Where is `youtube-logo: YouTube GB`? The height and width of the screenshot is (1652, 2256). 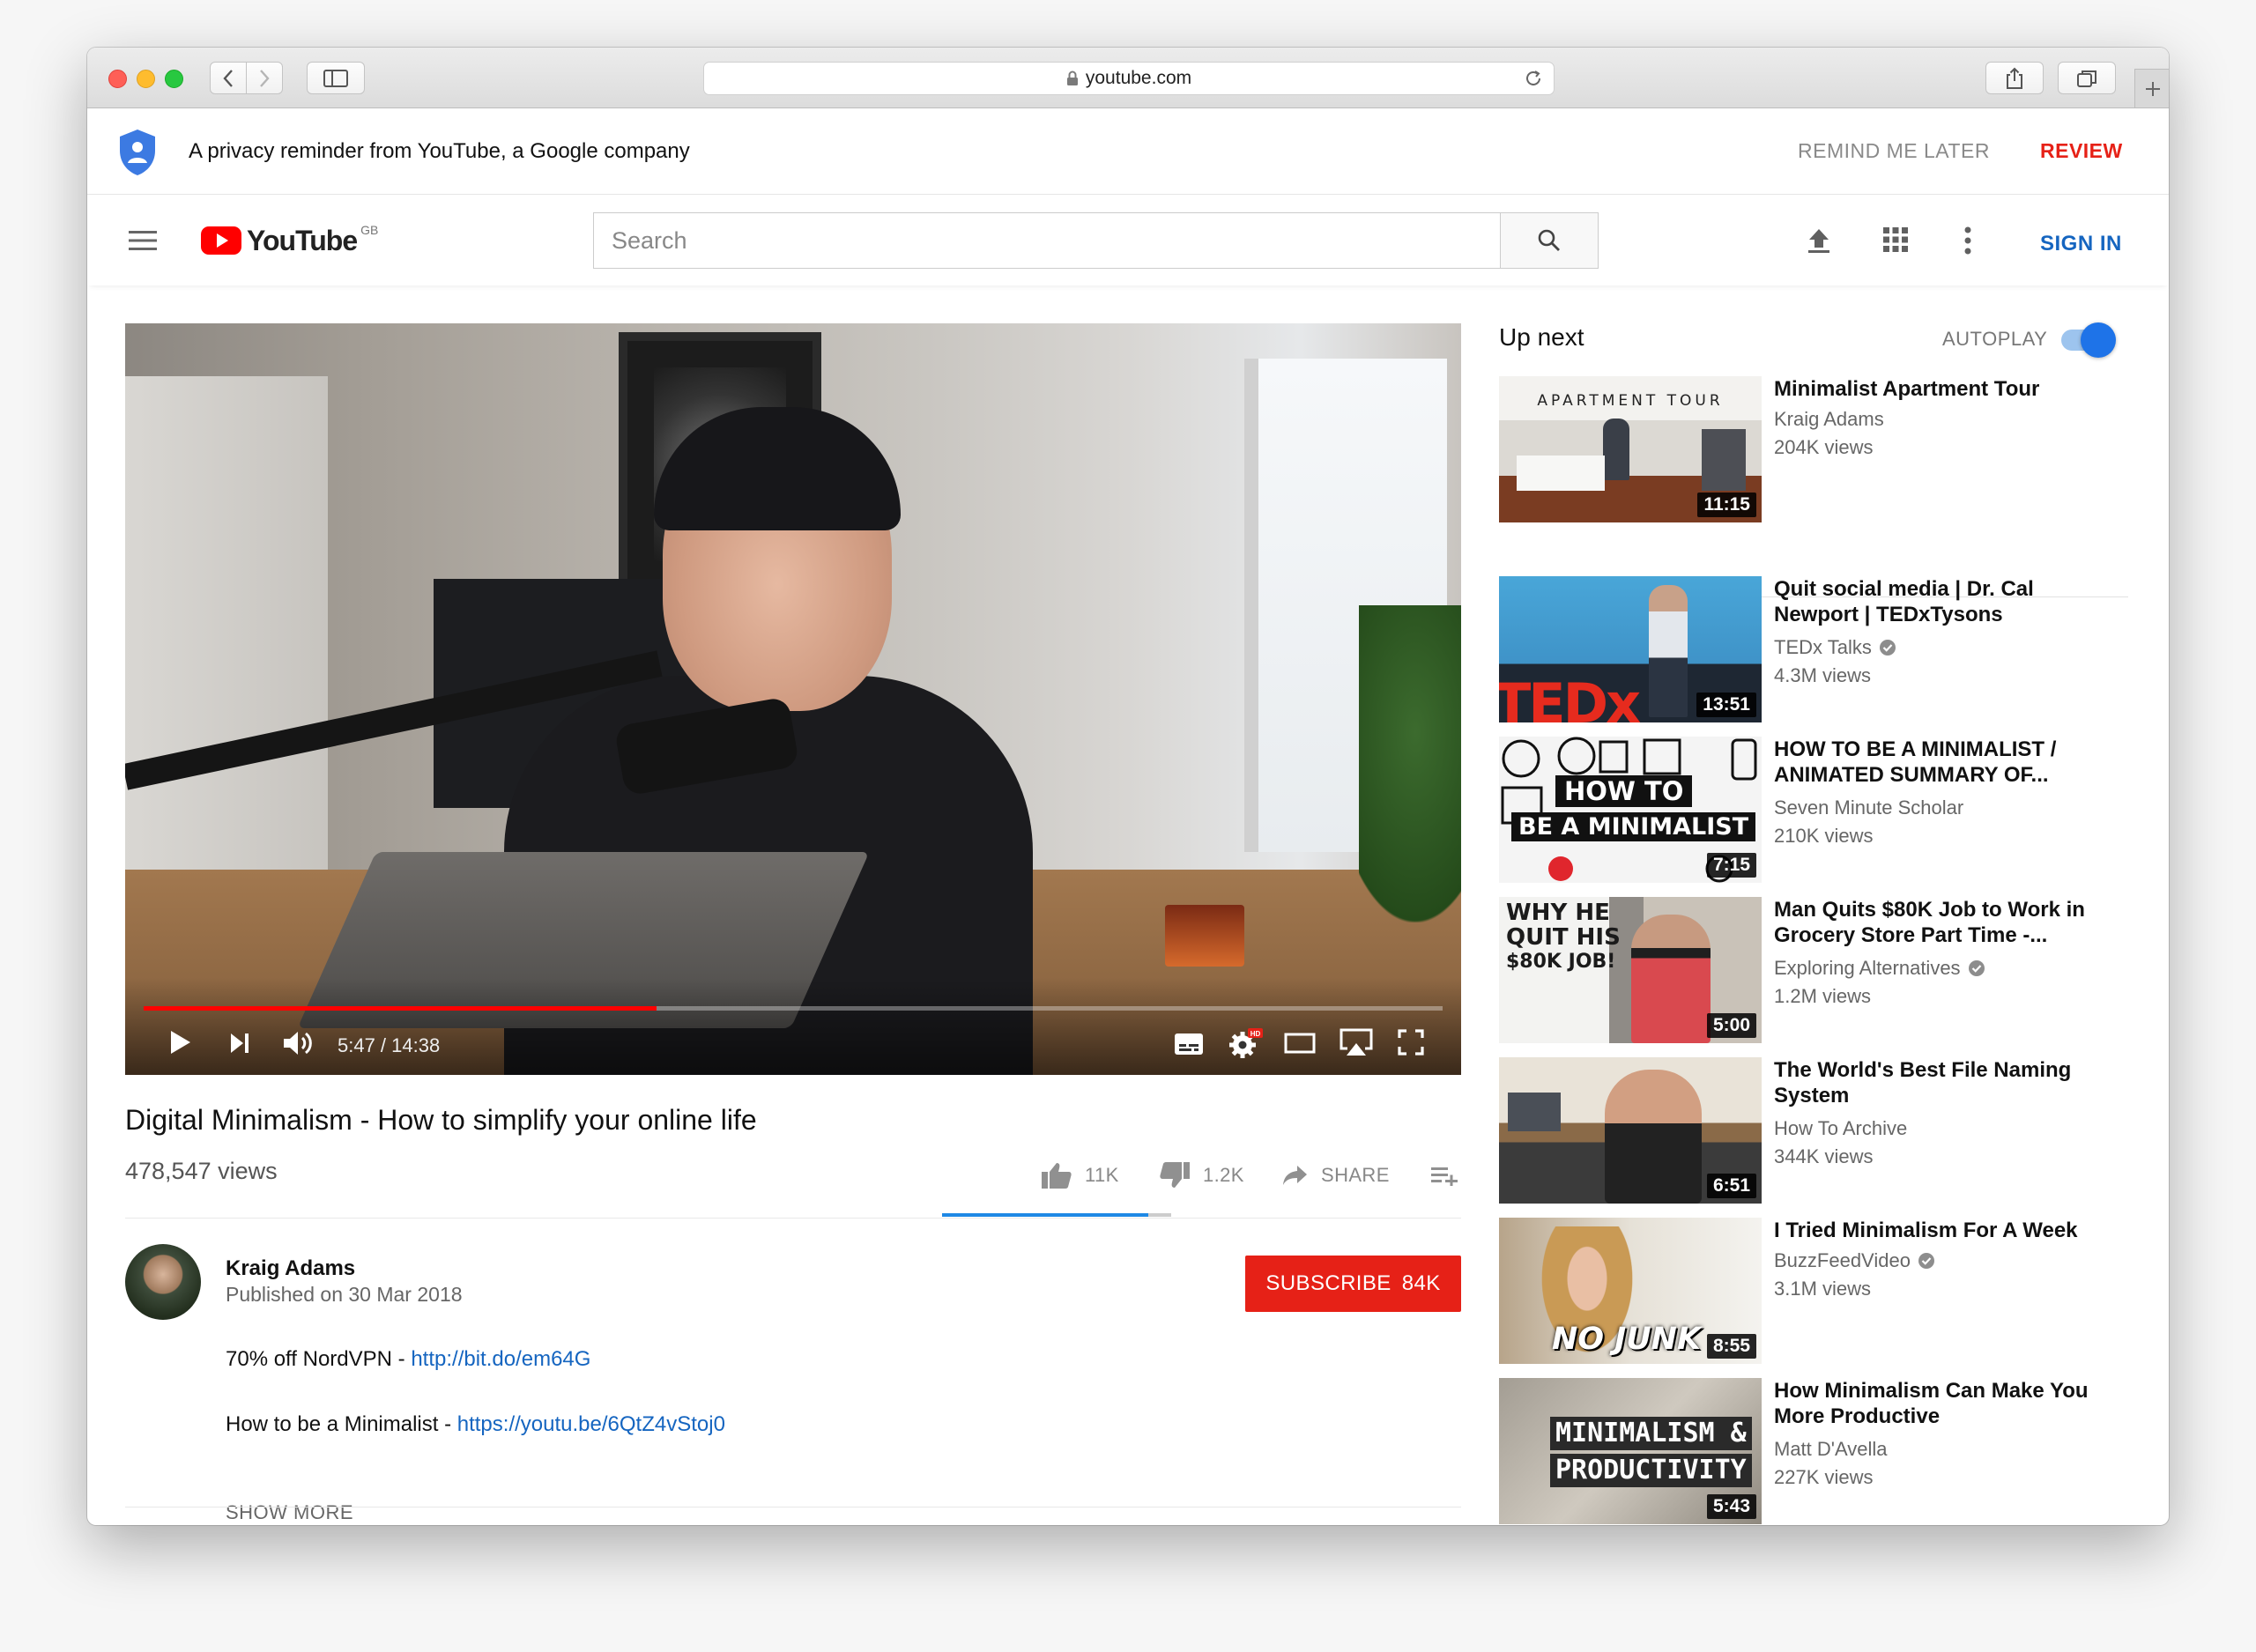 youtube-logo: YouTube GB is located at coordinates (290, 240).